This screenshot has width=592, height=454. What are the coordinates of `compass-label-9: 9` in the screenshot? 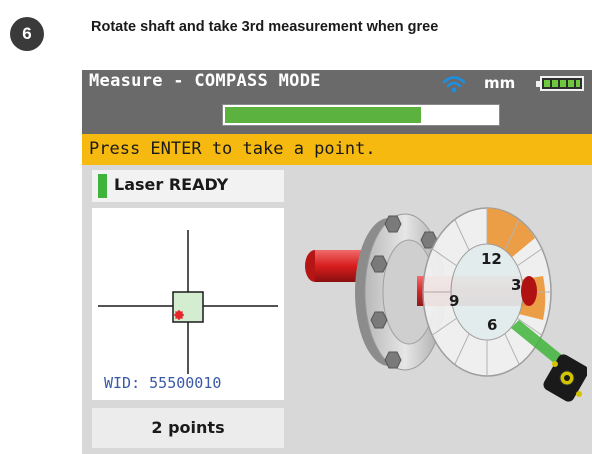 It's located at (454, 301).